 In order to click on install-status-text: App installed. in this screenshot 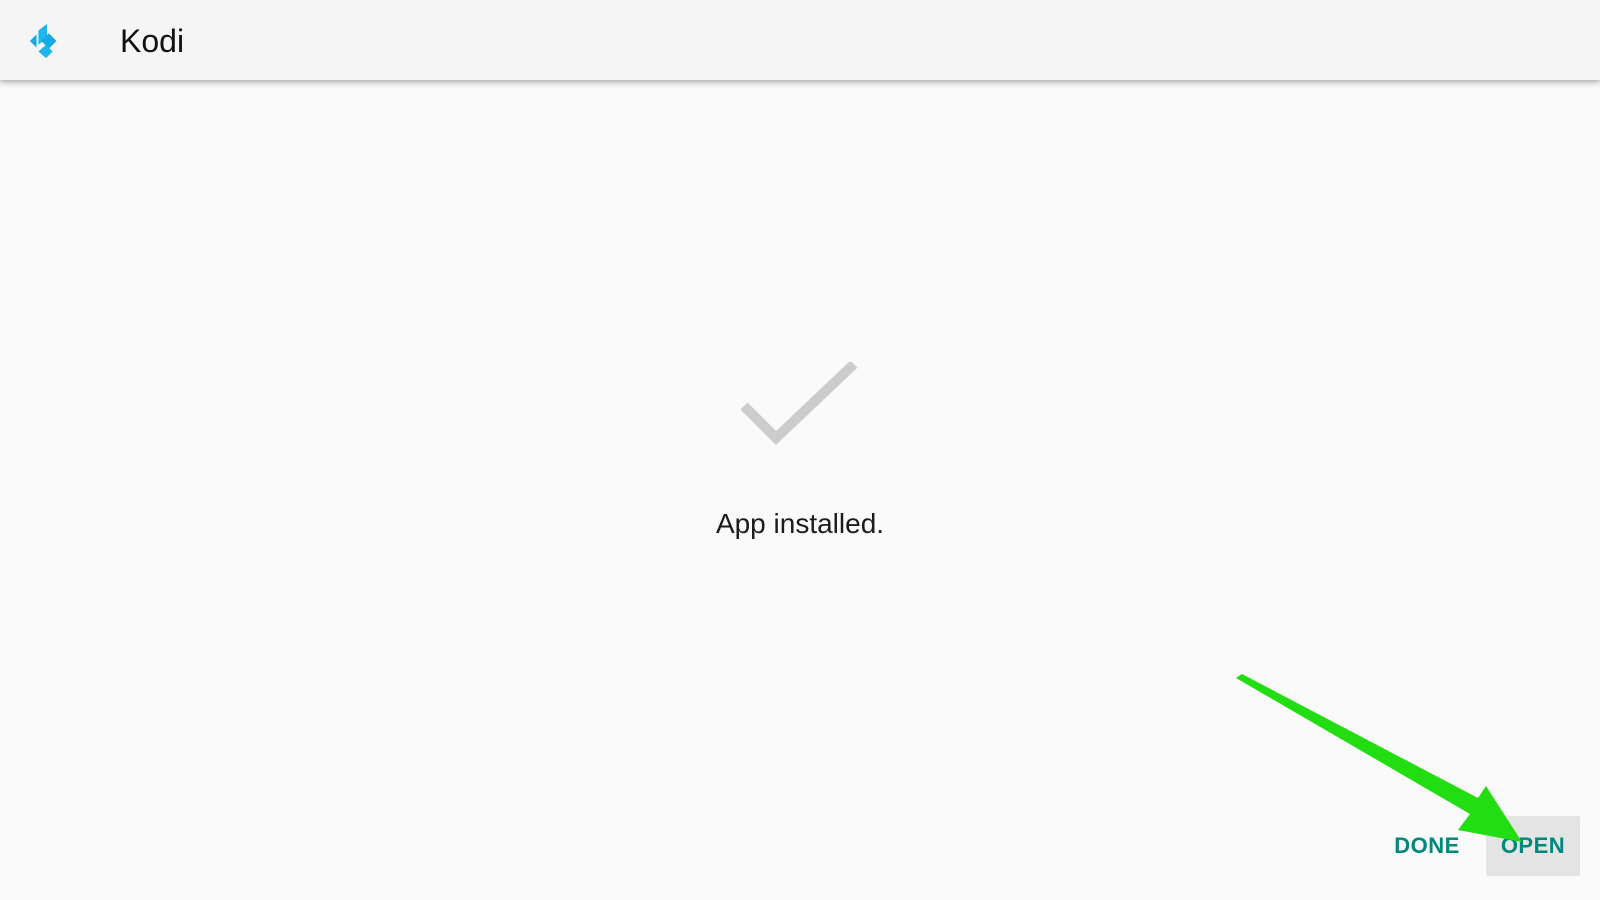, I will do `click(800, 523)`.